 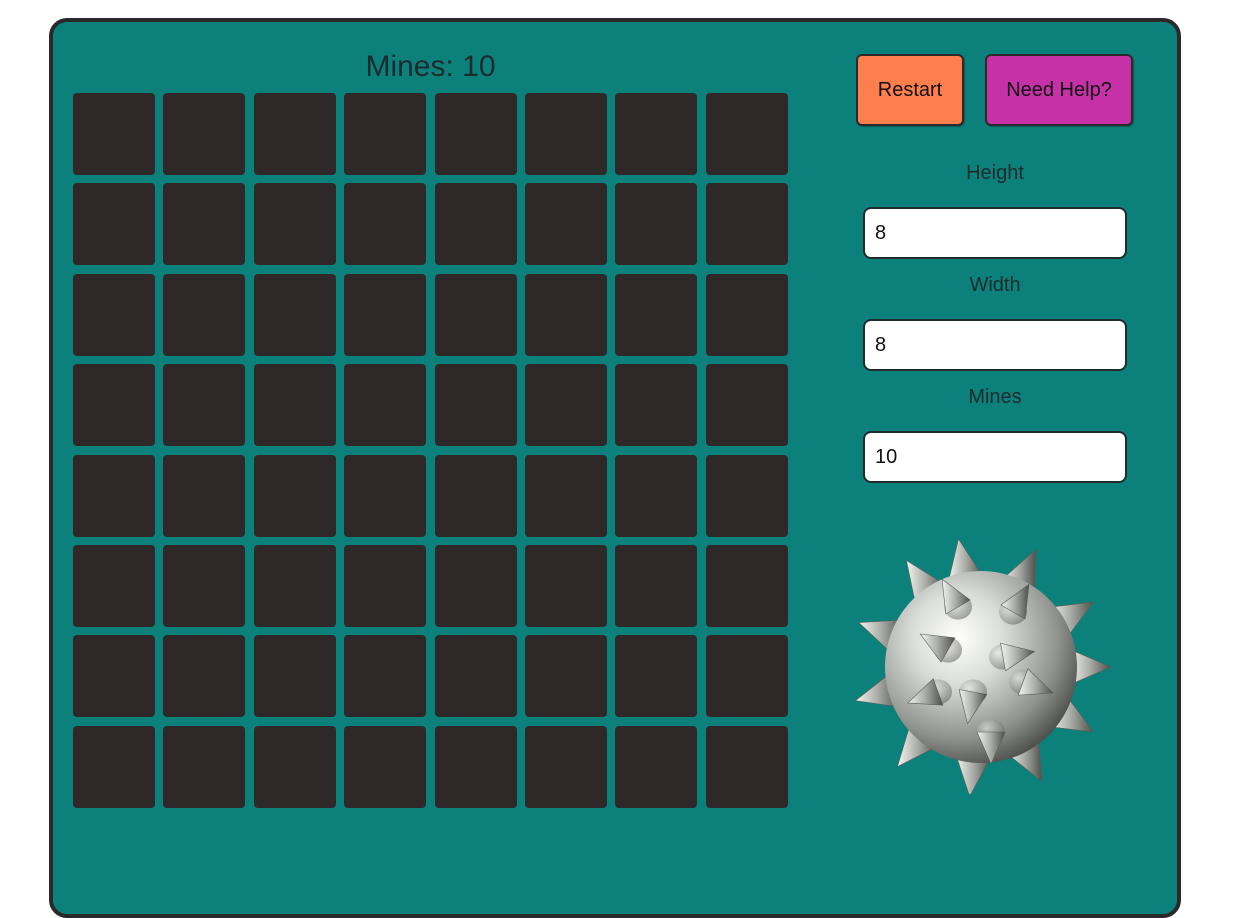 What do you see at coordinates (983, 666) in the screenshot?
I see `mine-icon` at bounding box center [983, 666].